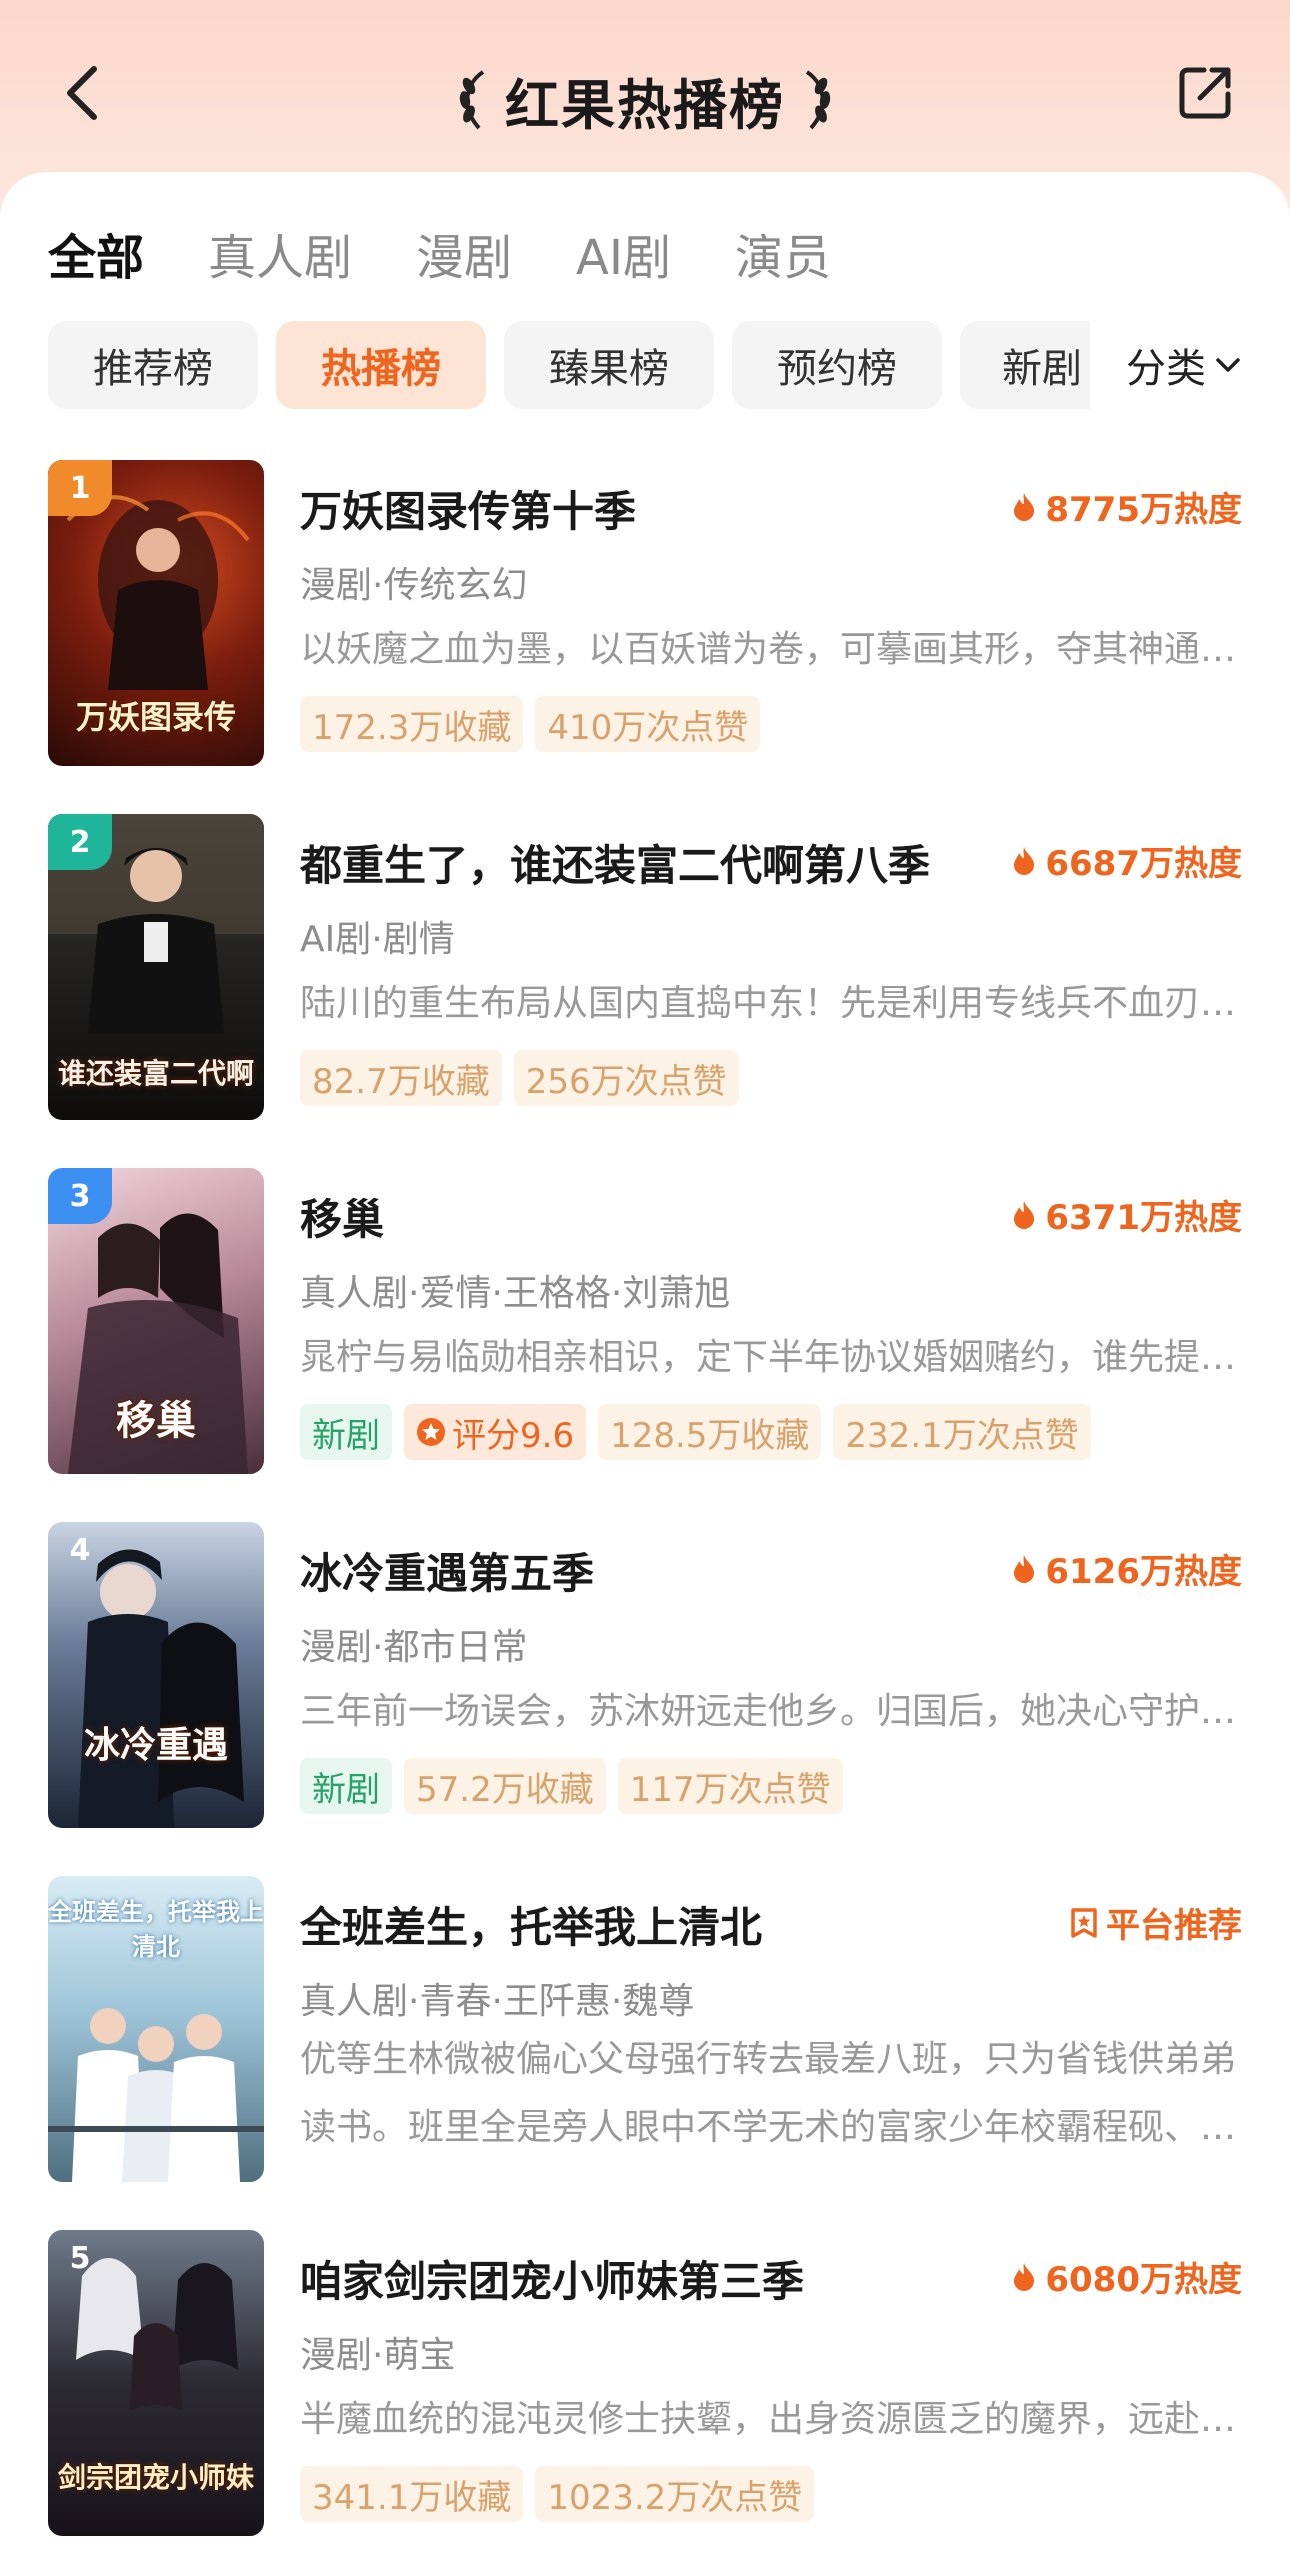  I want to click on chevron-down-icon, so click(1228, 365).